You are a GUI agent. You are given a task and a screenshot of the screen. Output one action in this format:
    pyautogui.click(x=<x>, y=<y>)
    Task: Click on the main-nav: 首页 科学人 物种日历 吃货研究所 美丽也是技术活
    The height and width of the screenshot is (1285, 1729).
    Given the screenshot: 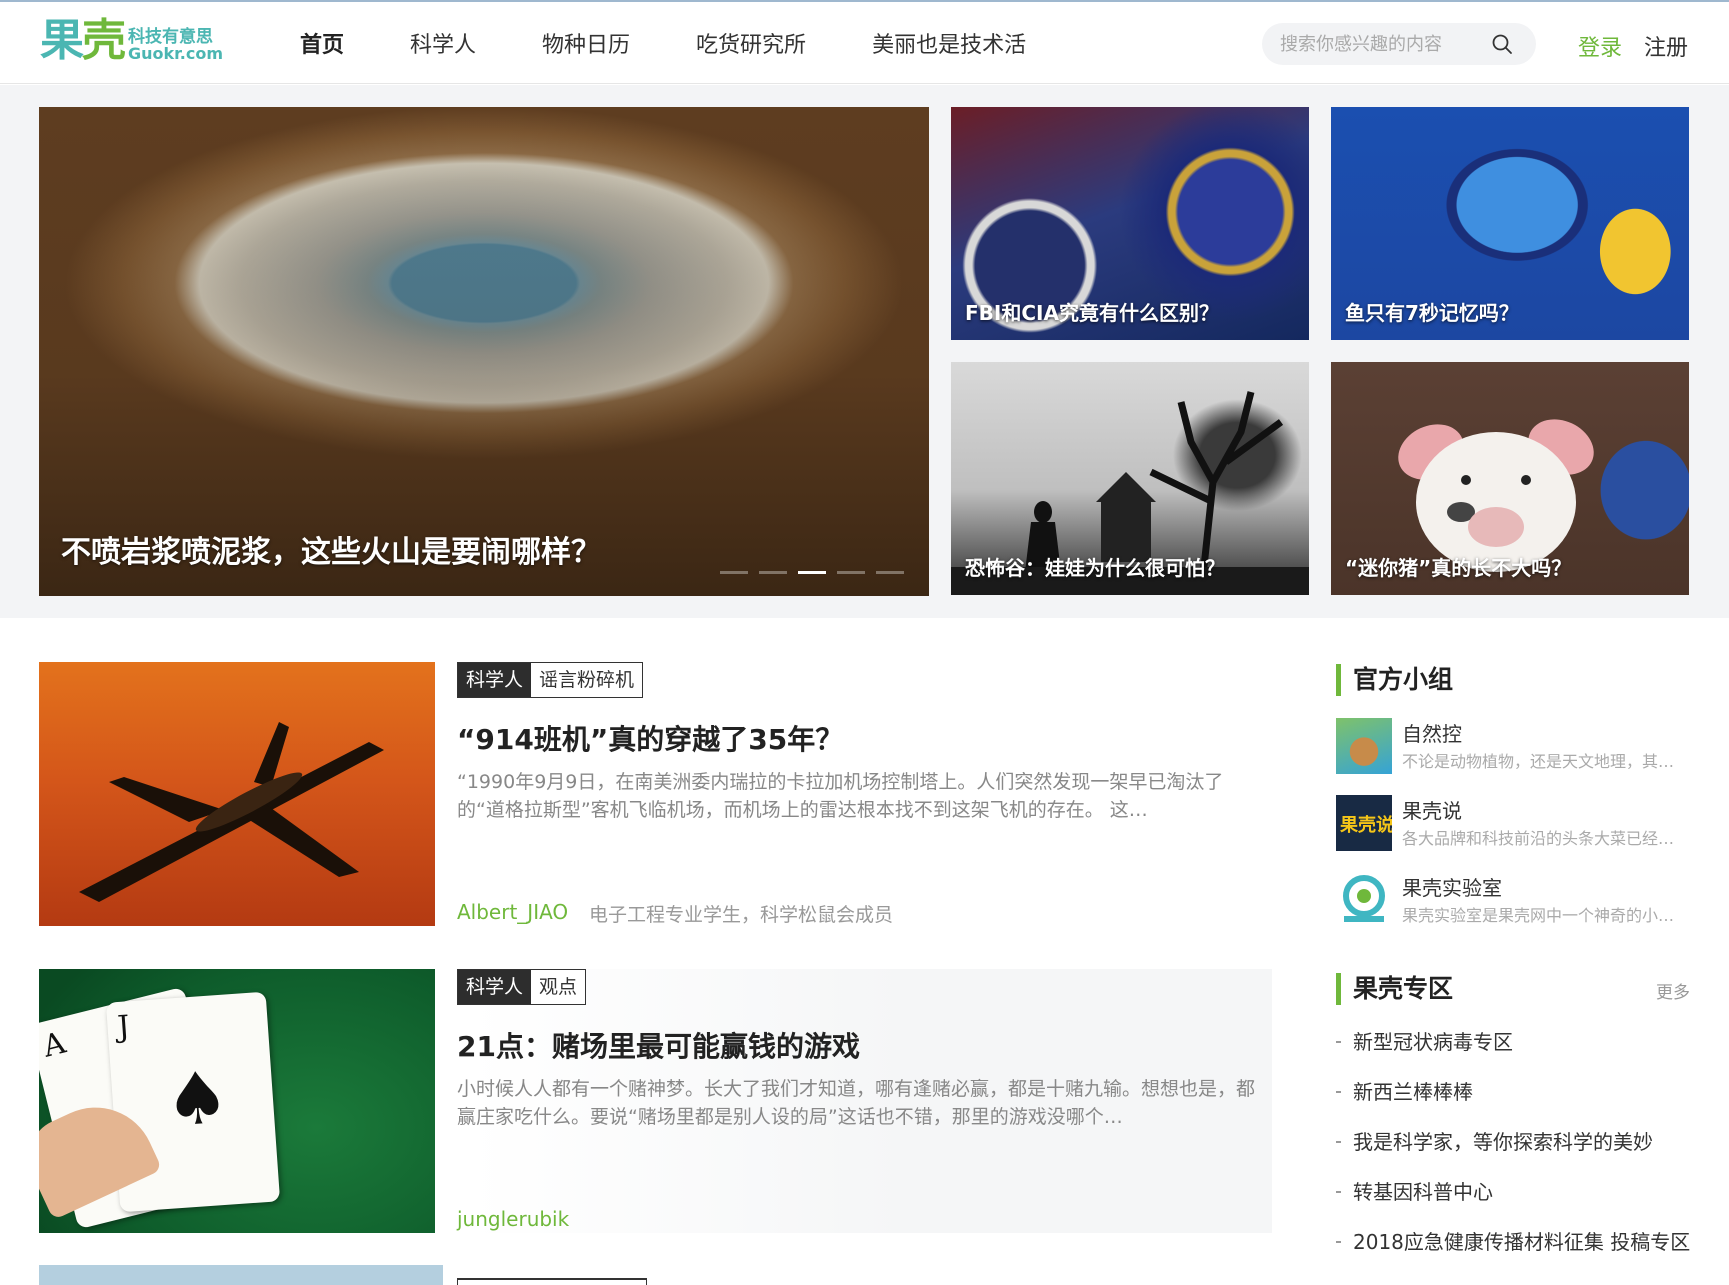 What is the action you would take?
    pyautogui.click(x=696, y=43)
    